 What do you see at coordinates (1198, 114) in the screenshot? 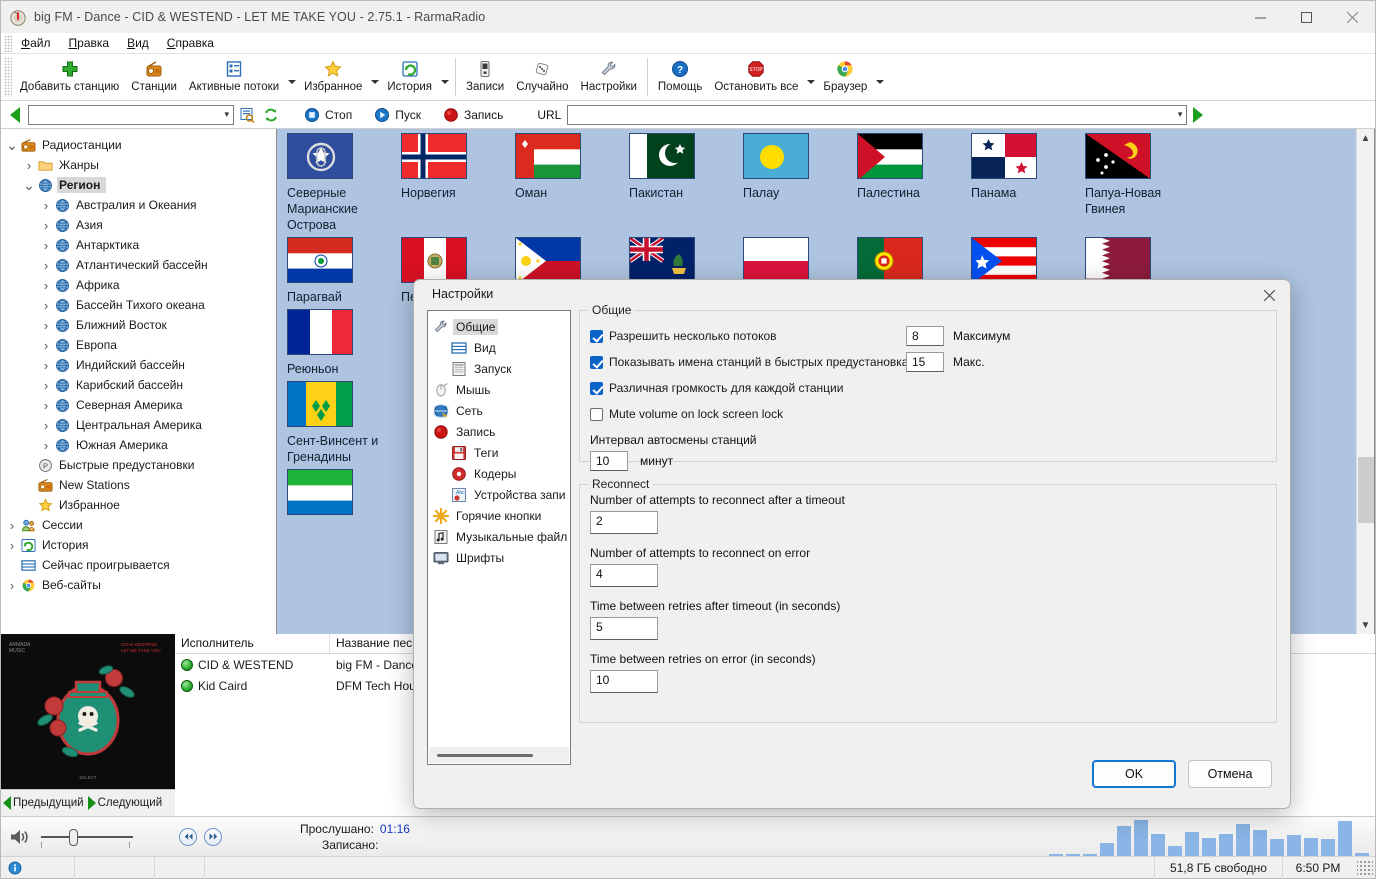
I see `go-arrow-icon` at bounding box center [1198, 114].